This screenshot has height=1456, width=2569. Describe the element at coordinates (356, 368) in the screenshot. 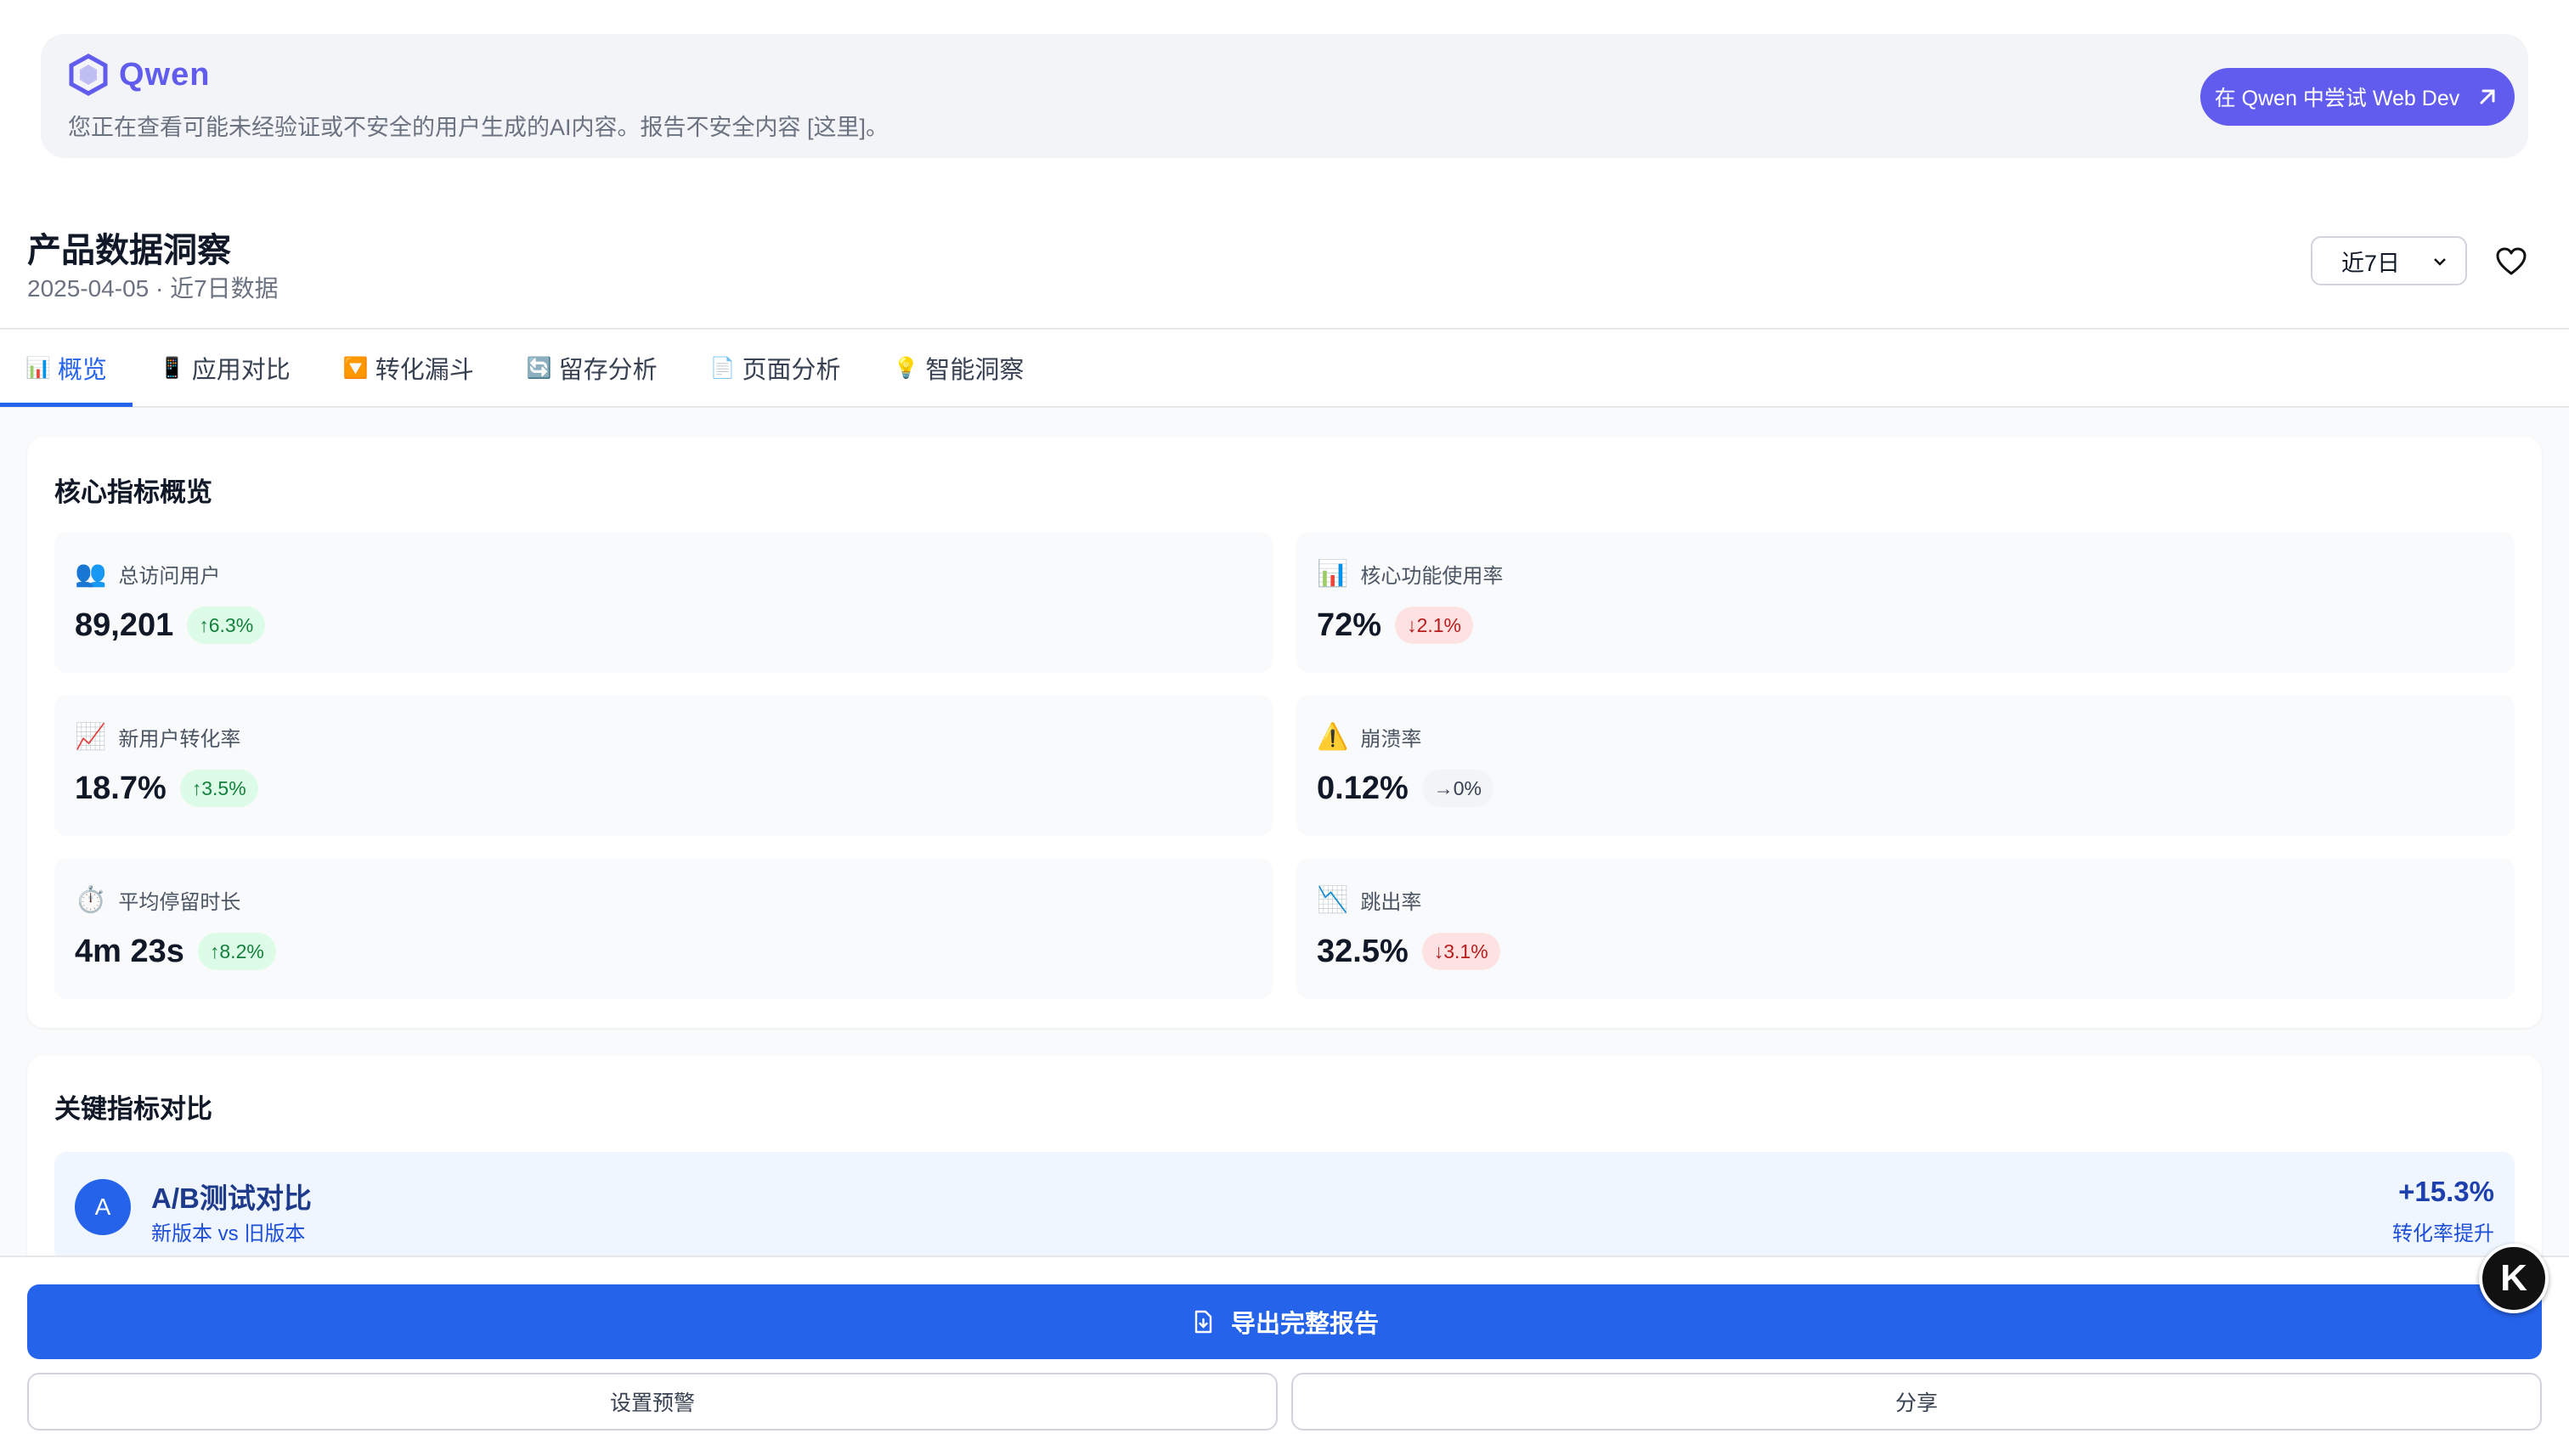

I see `funnel-icon: 🔽` at that location.